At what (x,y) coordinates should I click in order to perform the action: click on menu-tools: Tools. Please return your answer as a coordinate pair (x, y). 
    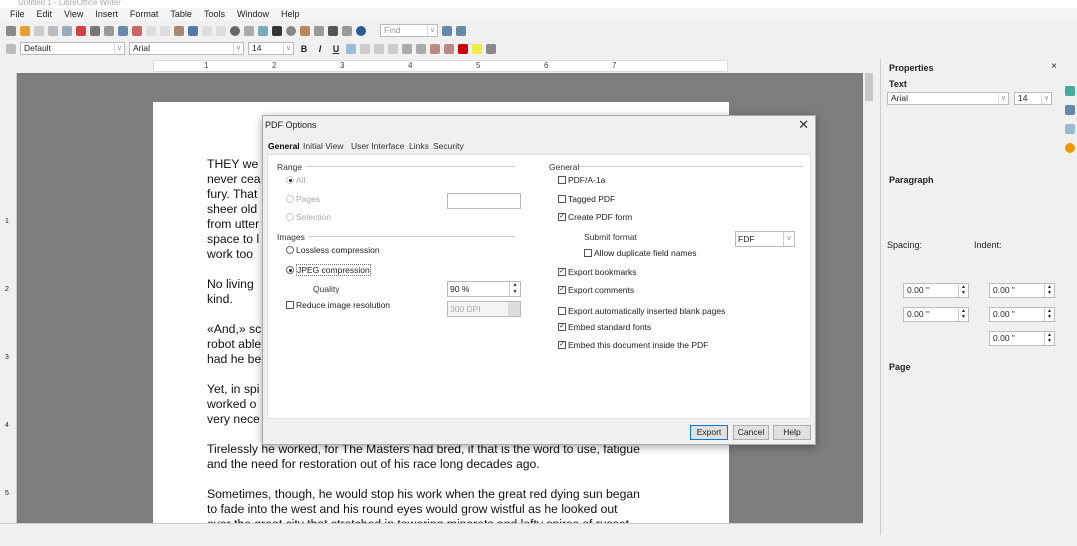
    Looking at the image, I should click on (214, 14).